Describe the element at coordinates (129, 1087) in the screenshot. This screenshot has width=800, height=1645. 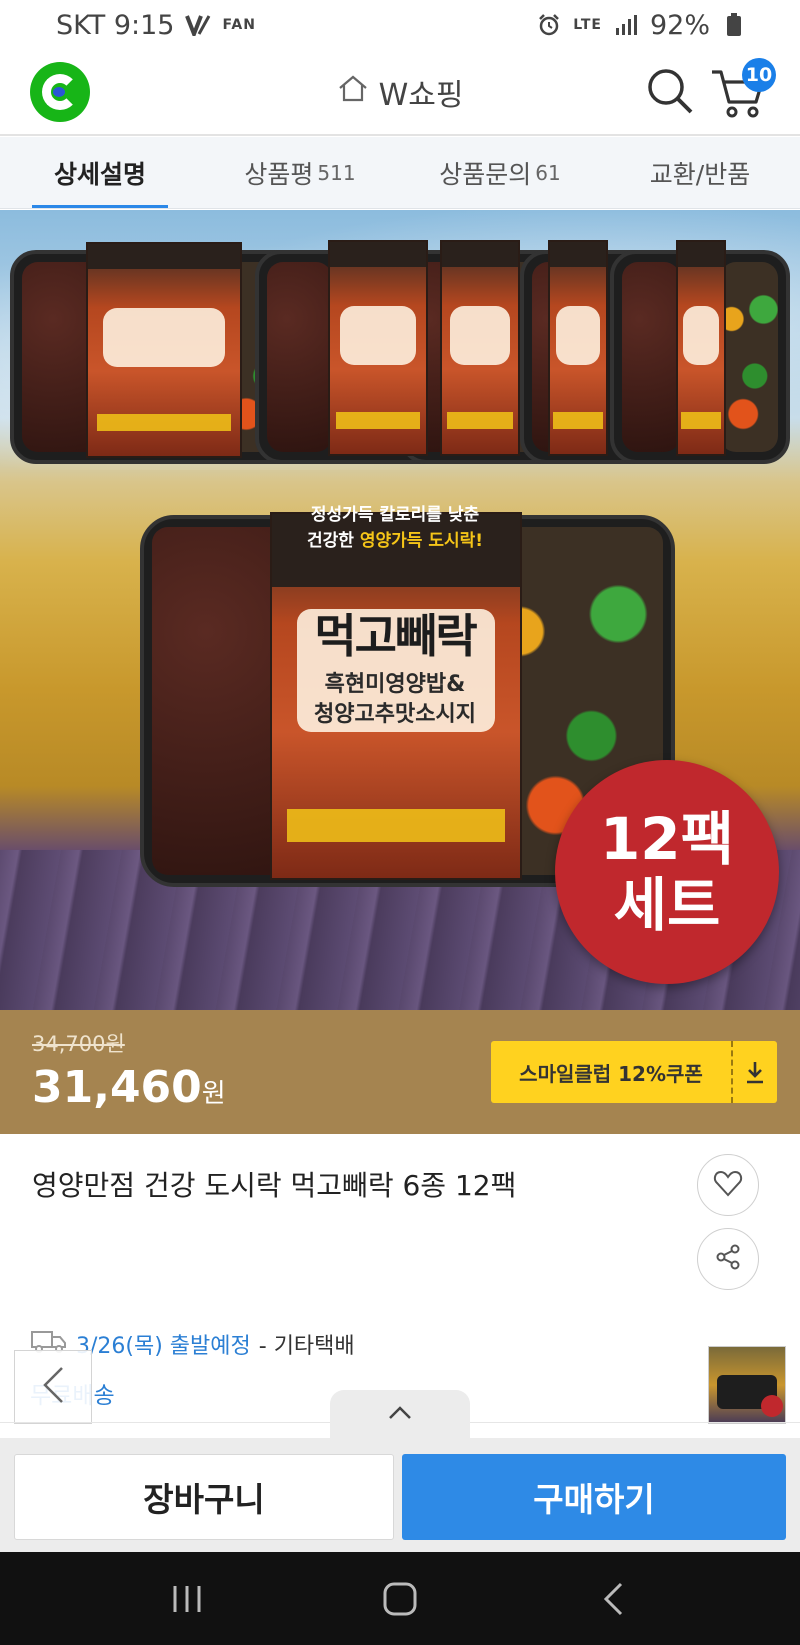
I see `sale-price: 31,460원` at that location.